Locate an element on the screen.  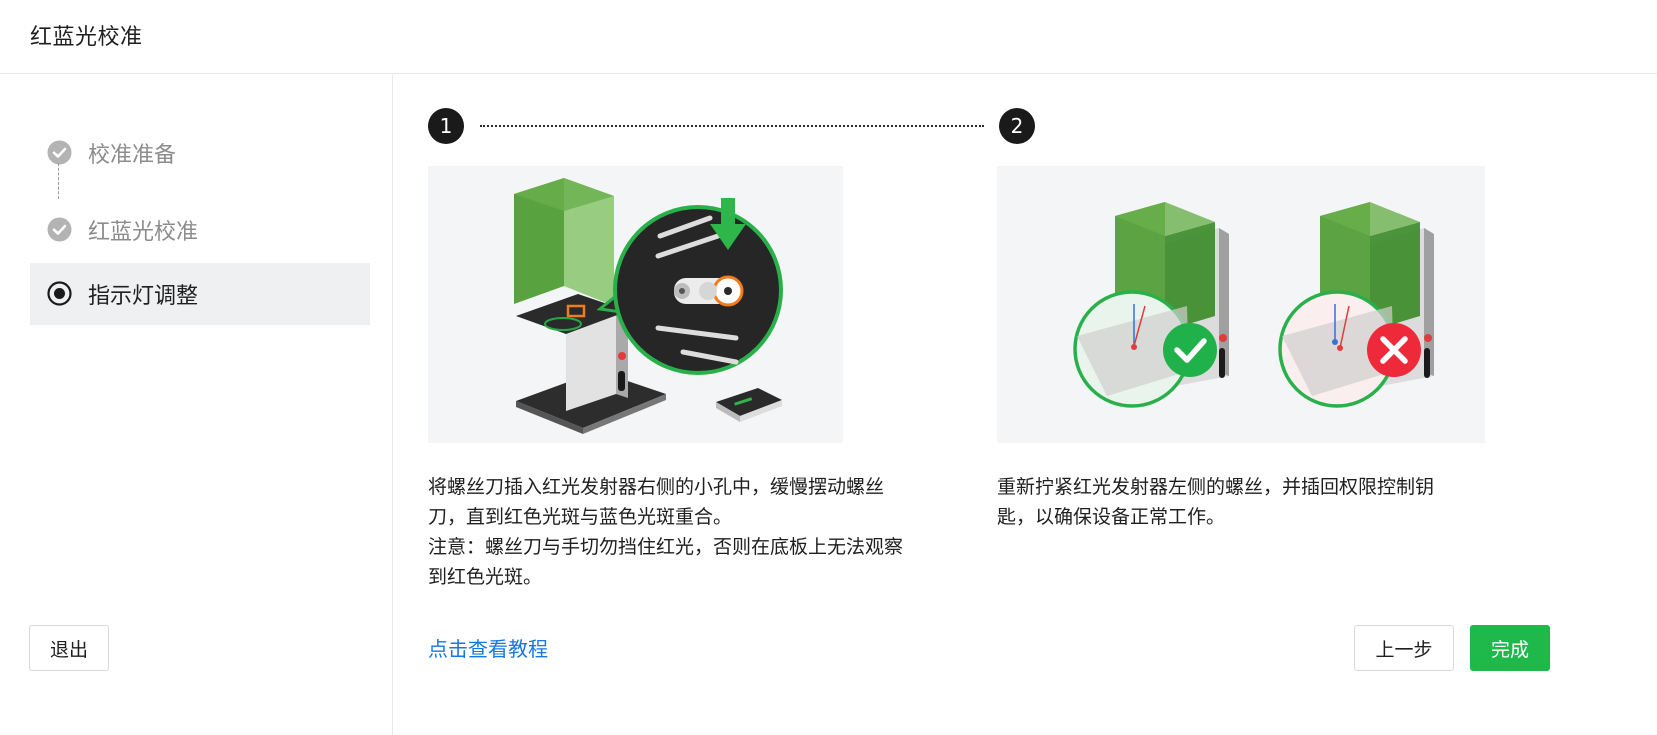
dialog-header: 红蓝光校准 is located at coordinates (828, 37).